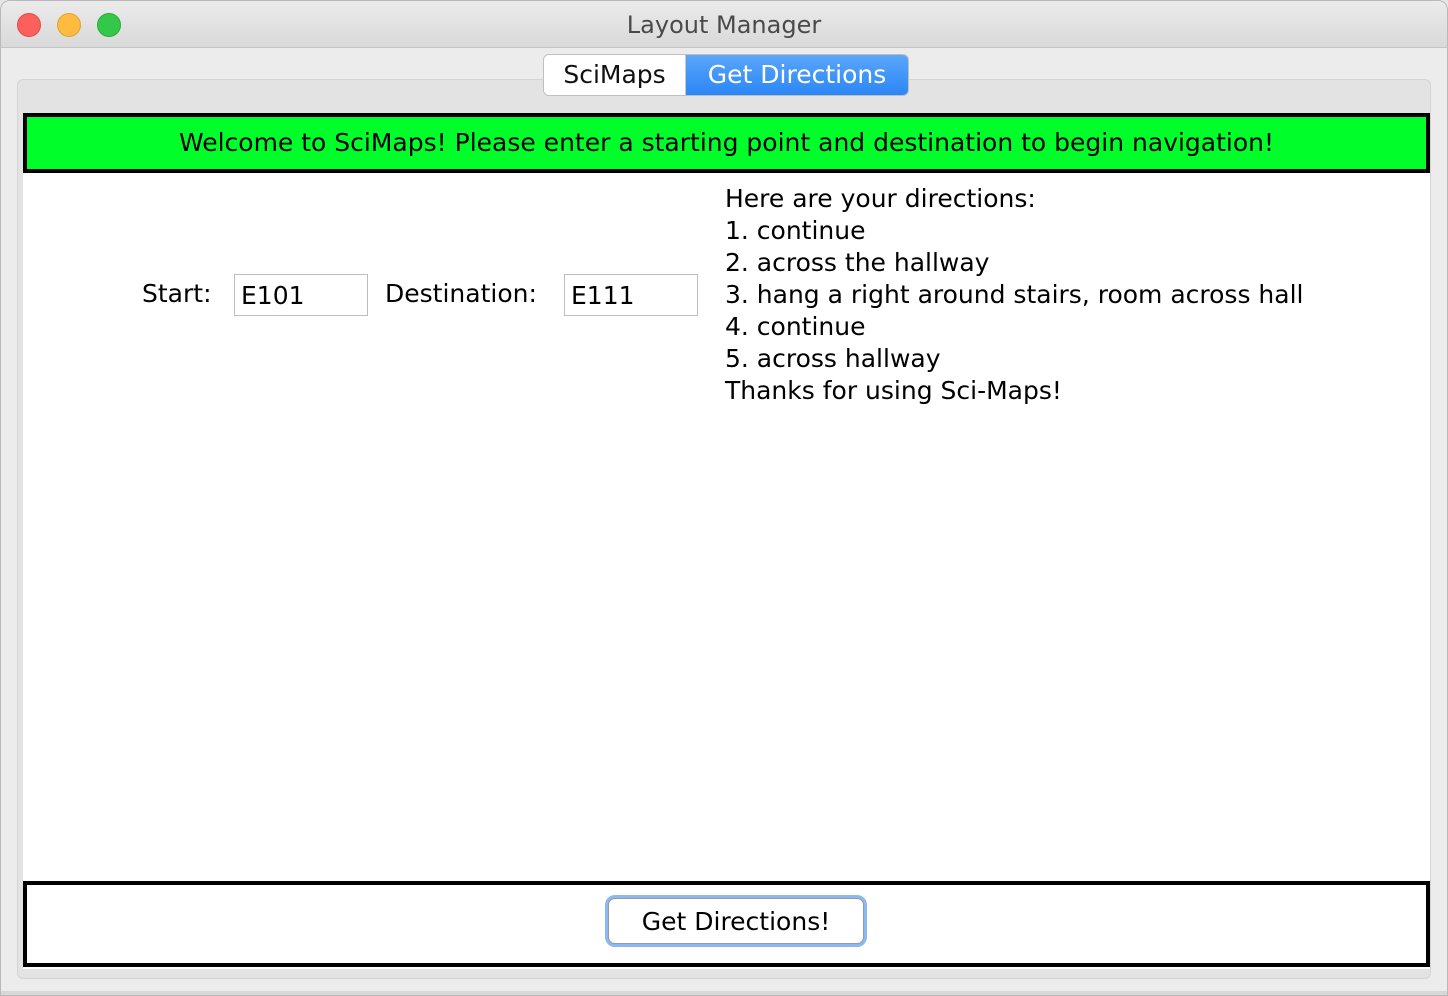 The width and height of the screenshot is (1448, 996). What do you see at coordinates (857, 262) in the screenshot?
I see `direction-step: 2. across the hallway` at bounding box center [857, 262].